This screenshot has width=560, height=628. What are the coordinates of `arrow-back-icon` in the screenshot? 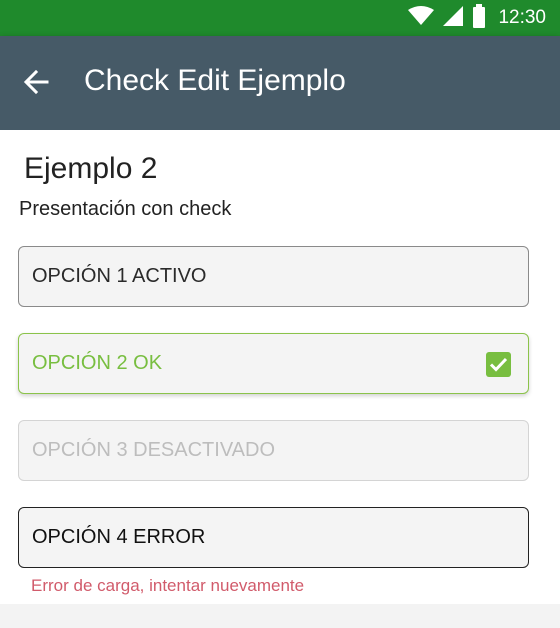 It's located at (36, 84).